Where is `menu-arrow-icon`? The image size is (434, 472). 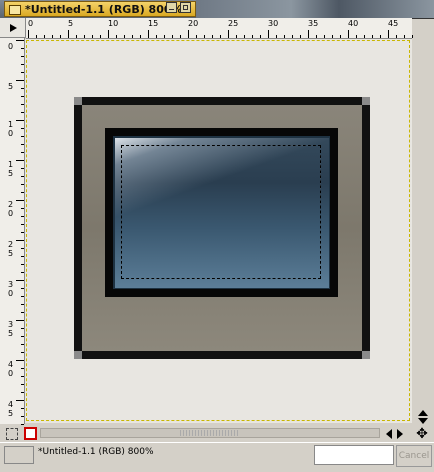 menu-arrow-icon is located at coordinates (15, 10).